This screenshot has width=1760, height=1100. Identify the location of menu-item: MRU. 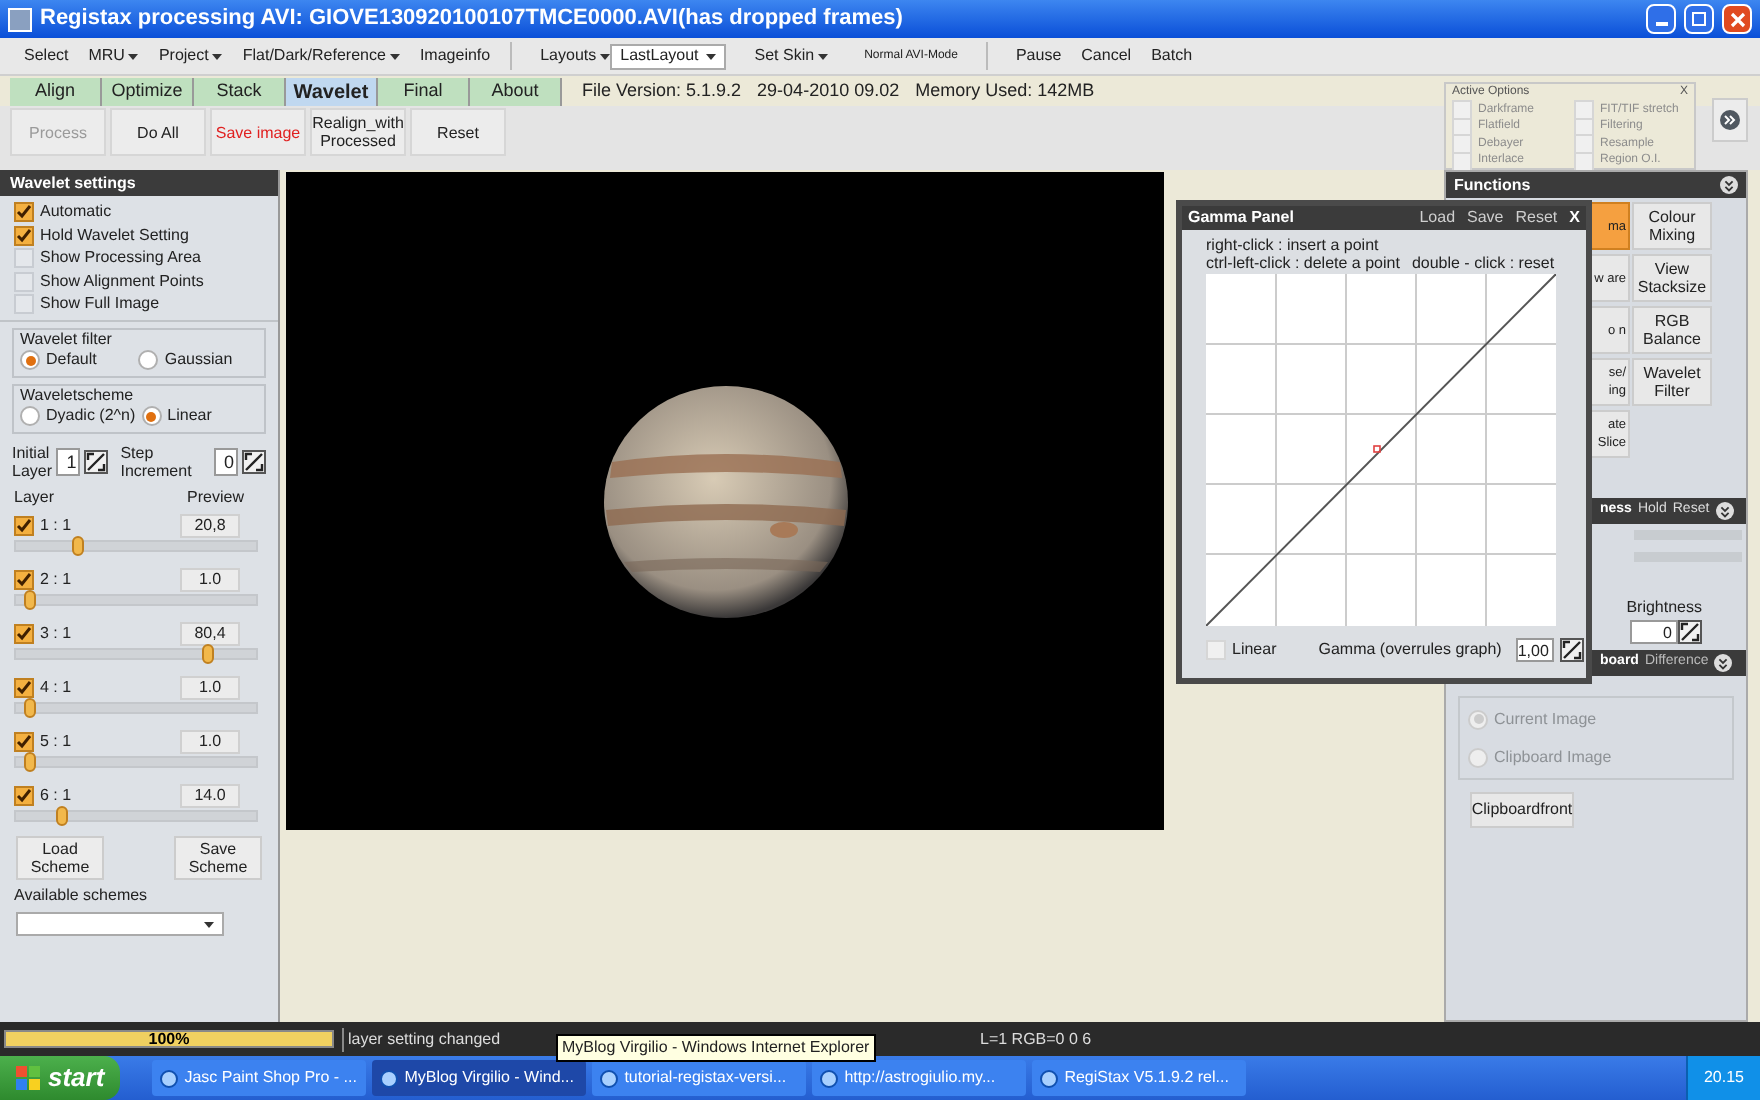
(113, 56).